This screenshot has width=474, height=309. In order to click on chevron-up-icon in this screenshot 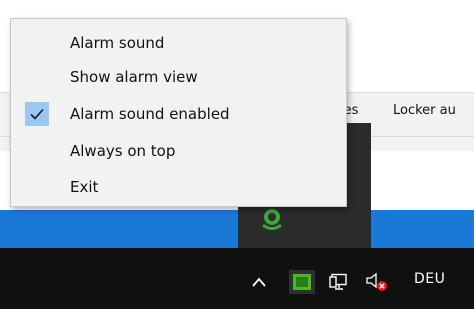, I will do `click(259, 281)`.